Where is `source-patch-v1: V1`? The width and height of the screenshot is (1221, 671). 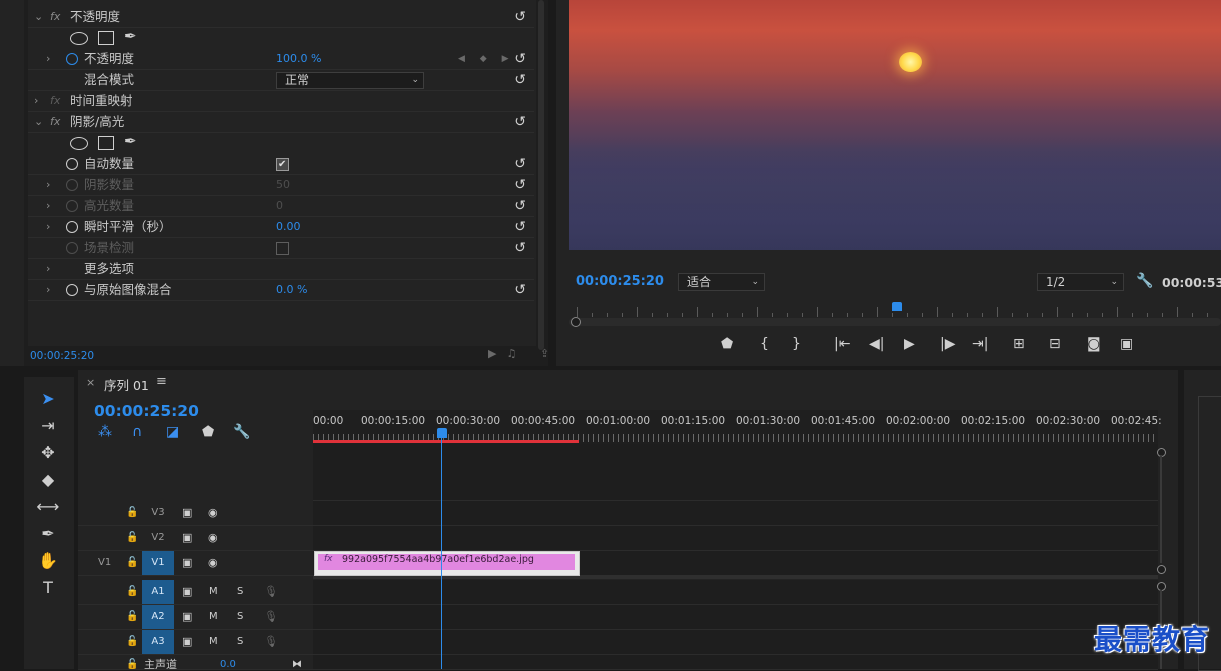 source-patch-v1: V1 is located at coordinates (104, 563).